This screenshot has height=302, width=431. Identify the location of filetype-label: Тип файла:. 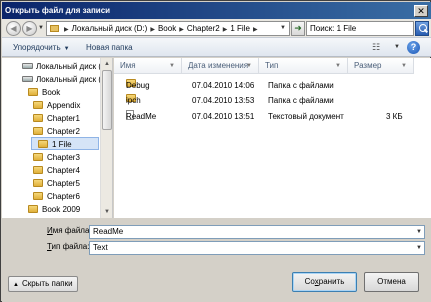
(68, 247).